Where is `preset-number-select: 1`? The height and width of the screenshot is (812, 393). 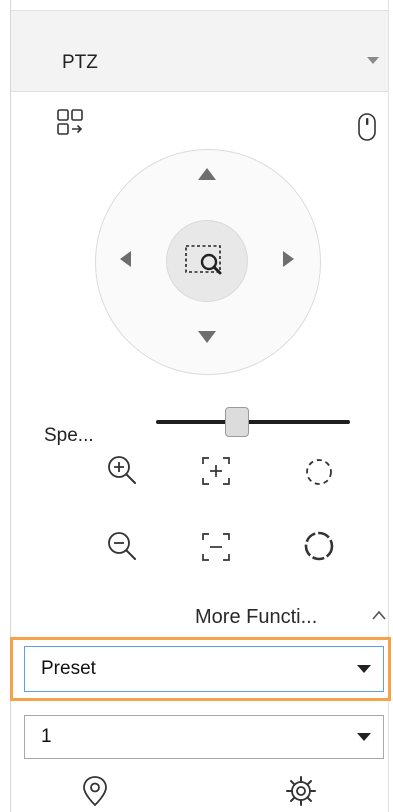 preset-number-select: 1 is located at coordinates (204, 737).